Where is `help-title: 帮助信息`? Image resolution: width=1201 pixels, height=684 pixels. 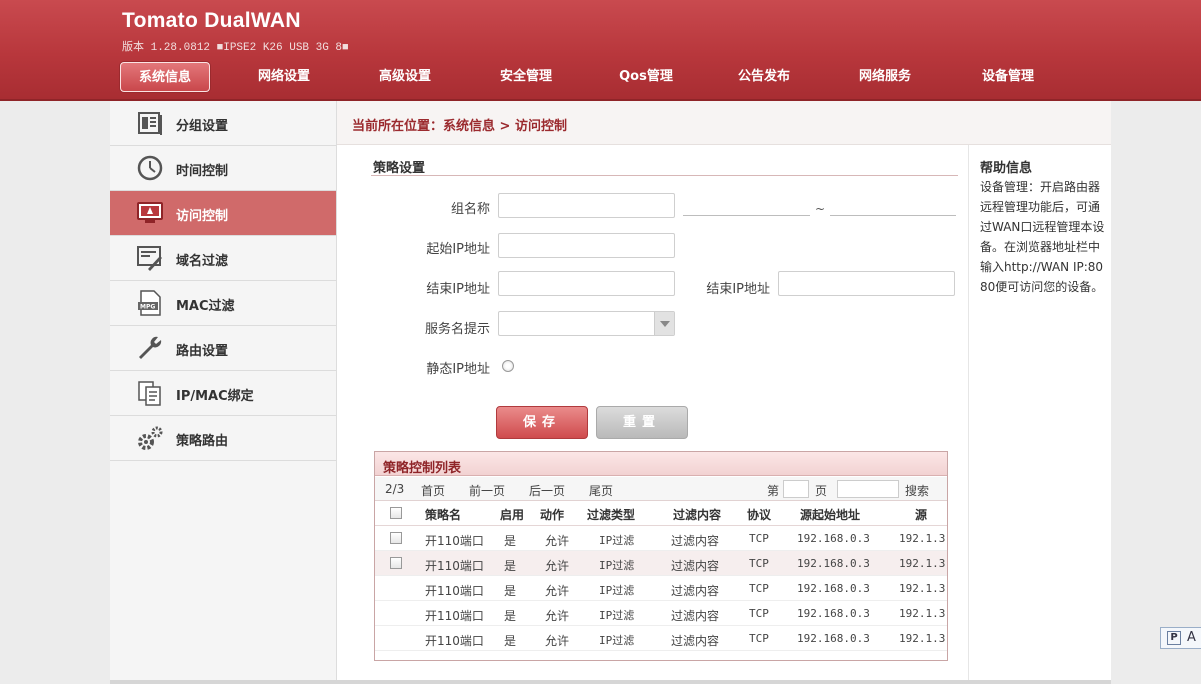
help-title: 帮助信息 is located at coordinates (1006, 168).